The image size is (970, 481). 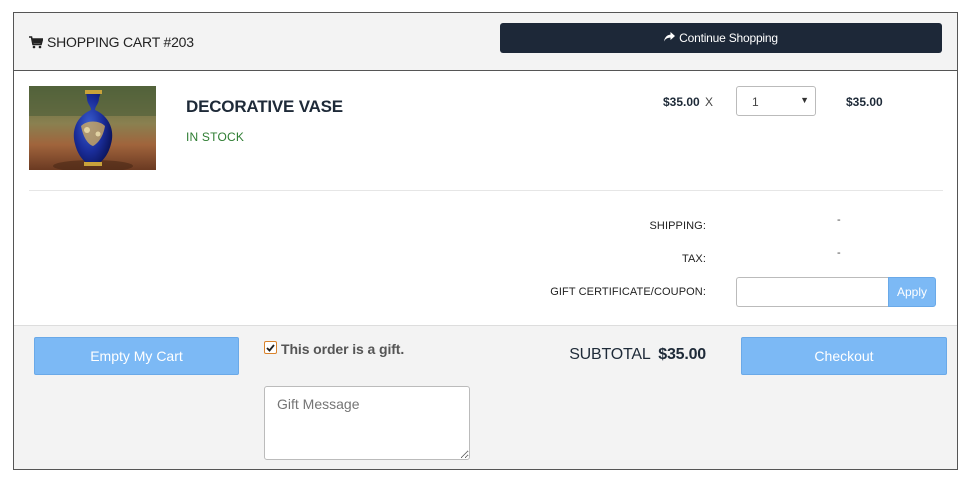 What do you see at coordinates (120, 42) in the screenshot?
I see `cart-title-text: SHOPPING CART #203` at bounding box center [120, 42].